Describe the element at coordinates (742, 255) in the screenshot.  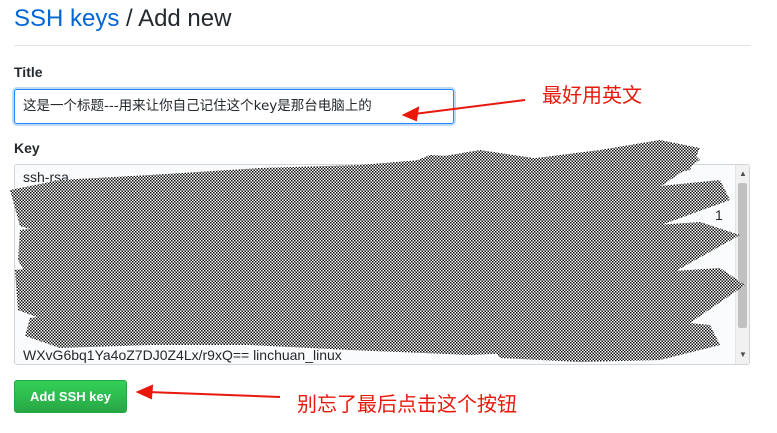
I see `scroll-thumb` at that location.